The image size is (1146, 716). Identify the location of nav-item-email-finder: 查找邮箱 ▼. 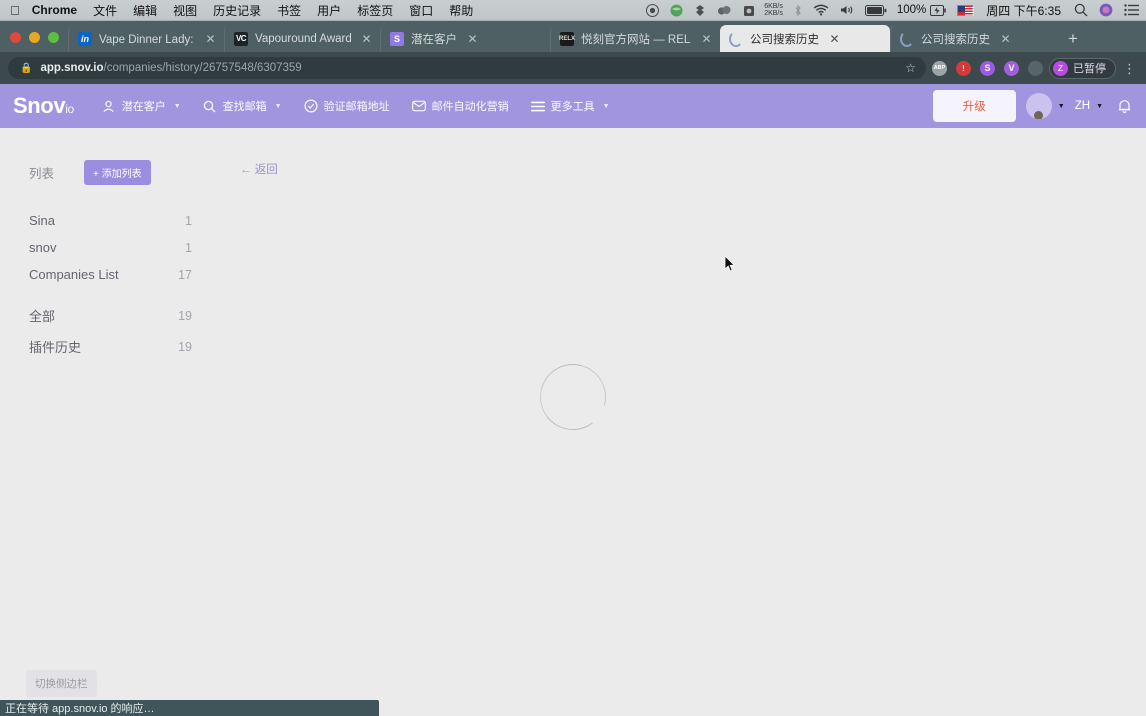
(242, 106).